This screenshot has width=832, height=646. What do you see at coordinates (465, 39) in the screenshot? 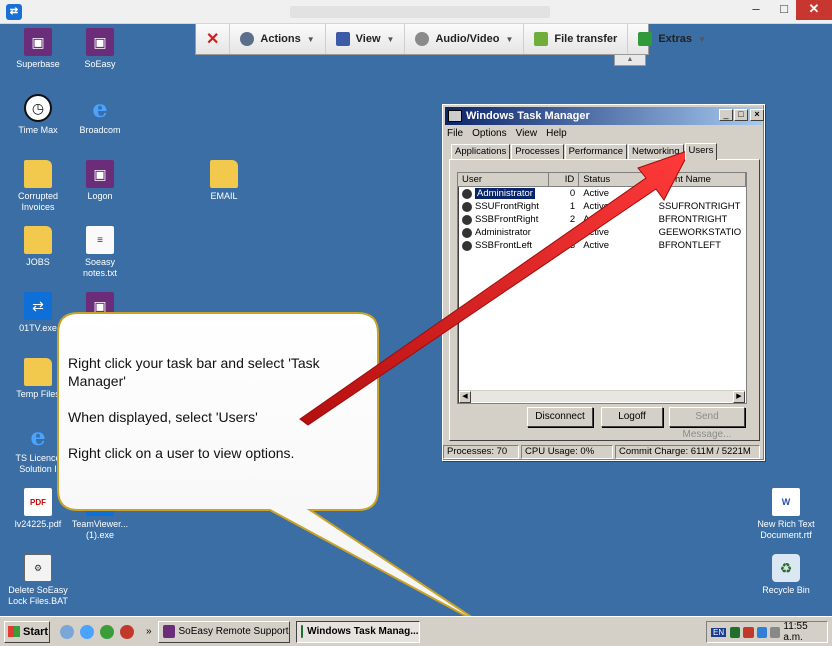
I see `audio-video-menu: Audio/Video ▼` at bounding box center [465, 39].